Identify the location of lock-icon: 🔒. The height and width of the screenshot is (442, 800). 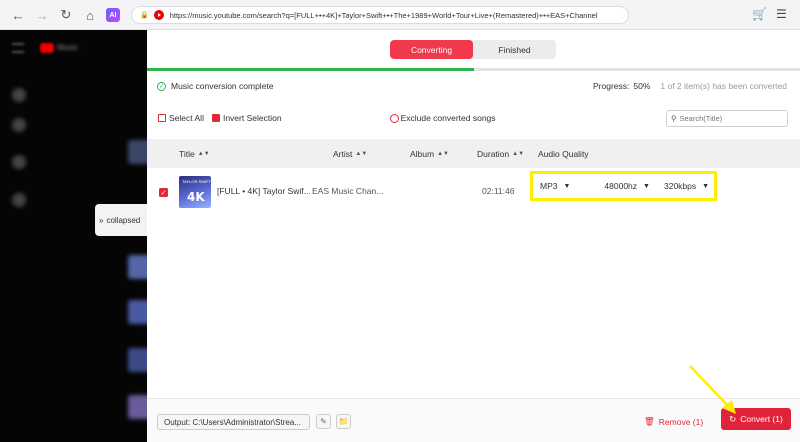
(144, 15).